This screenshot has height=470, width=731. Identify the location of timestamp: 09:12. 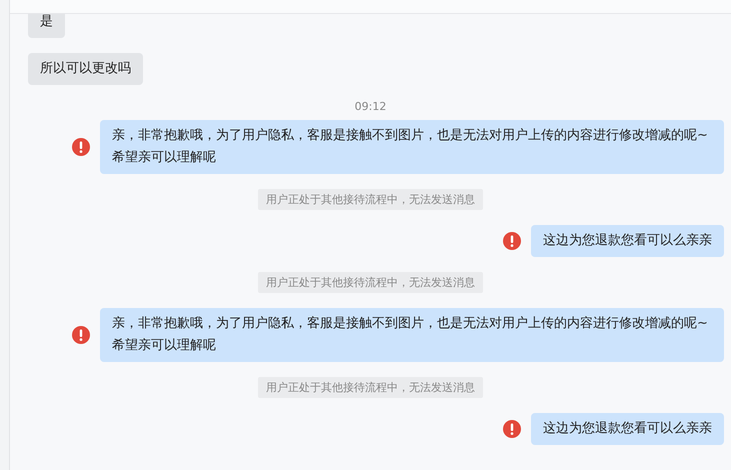
(370, 106).